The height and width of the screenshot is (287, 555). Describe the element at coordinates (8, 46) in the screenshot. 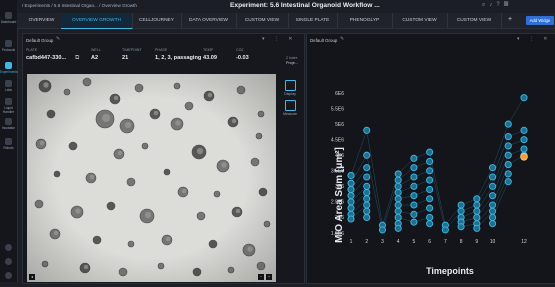

I see `rail-item-1: Protocols` at that location.